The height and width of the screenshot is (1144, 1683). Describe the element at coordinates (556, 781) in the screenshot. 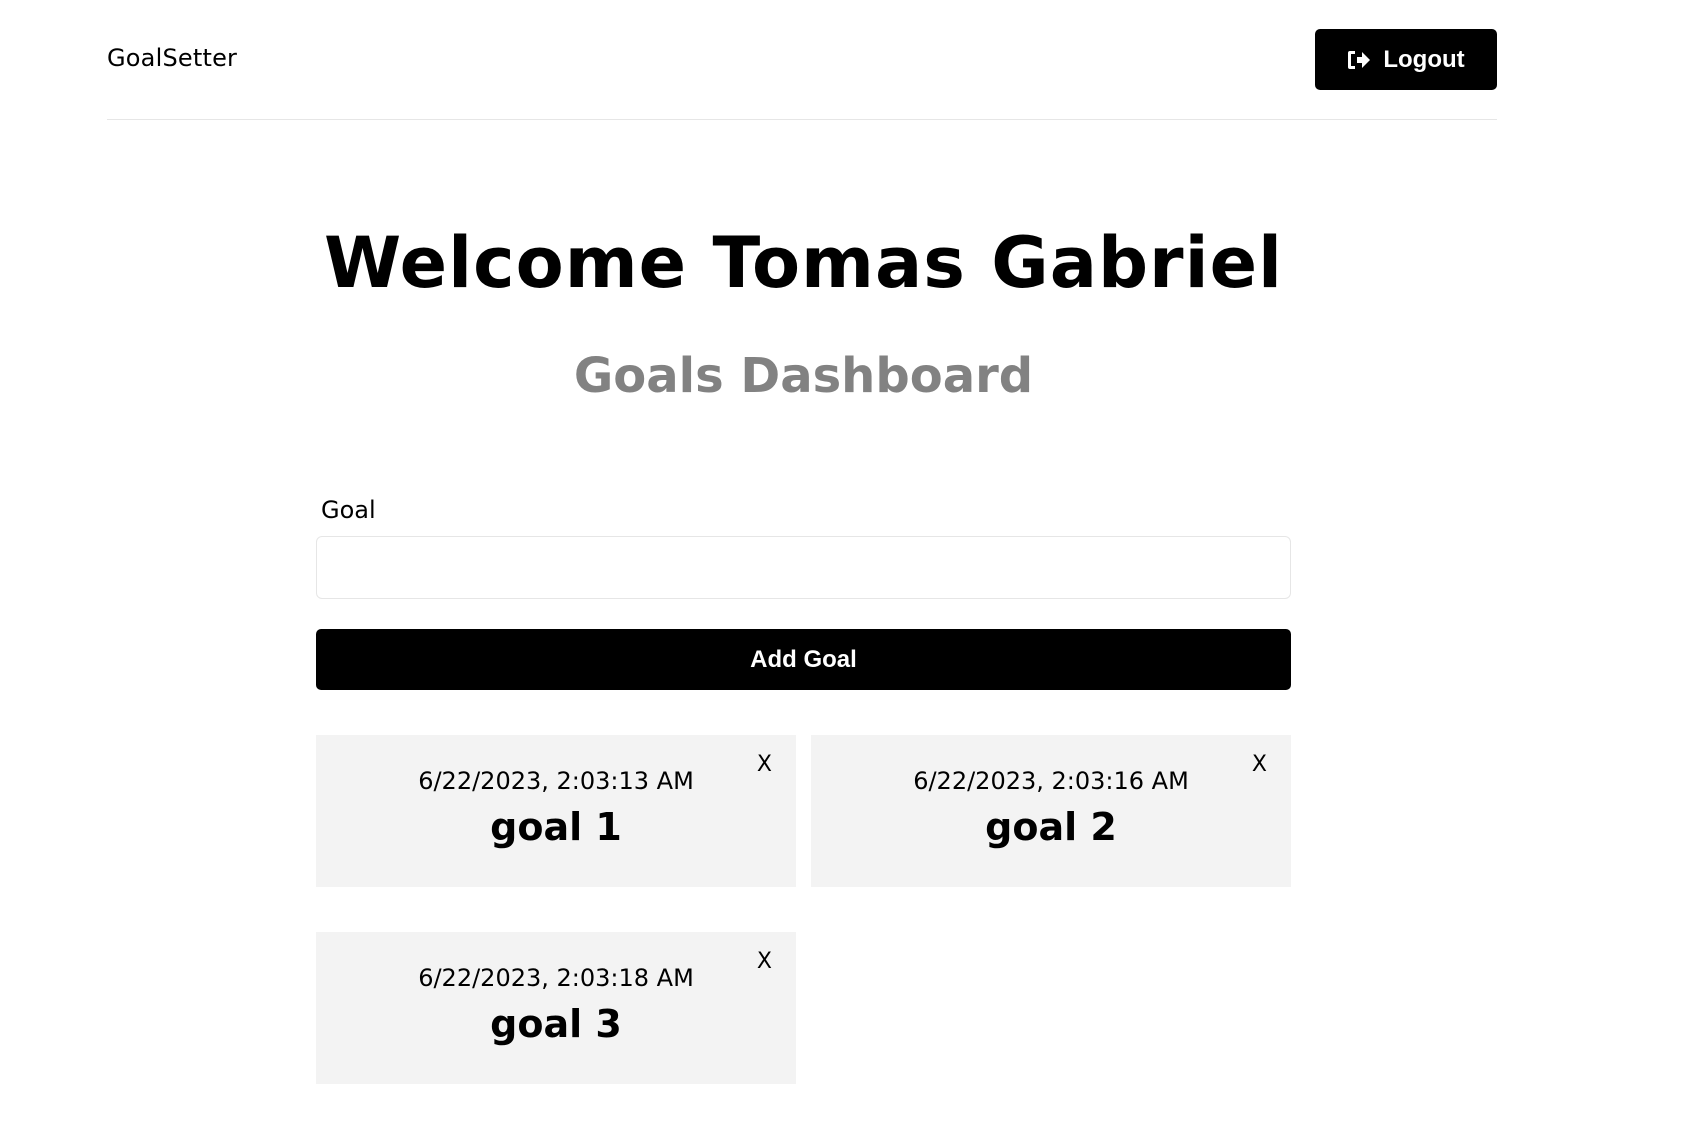

I see `goal-date: 6/22/2023, 2:03:13 AM` at that location.